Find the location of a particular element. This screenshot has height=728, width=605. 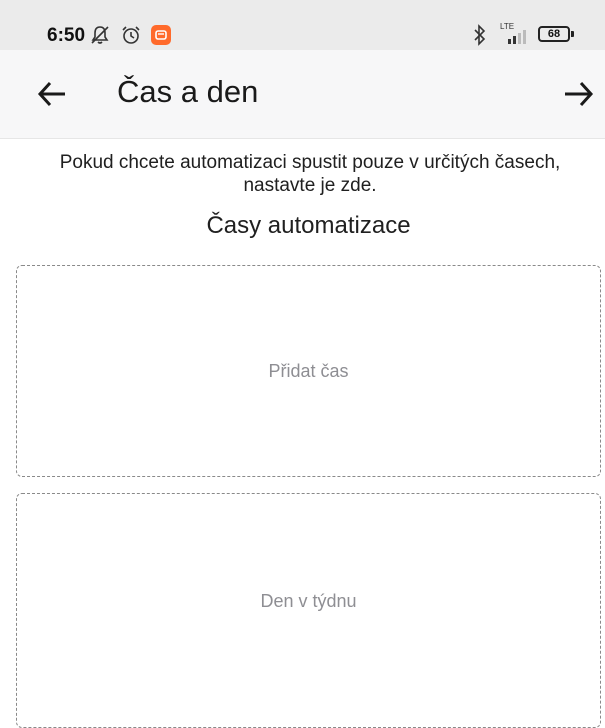

next-button is located at coordinates (579, 94).